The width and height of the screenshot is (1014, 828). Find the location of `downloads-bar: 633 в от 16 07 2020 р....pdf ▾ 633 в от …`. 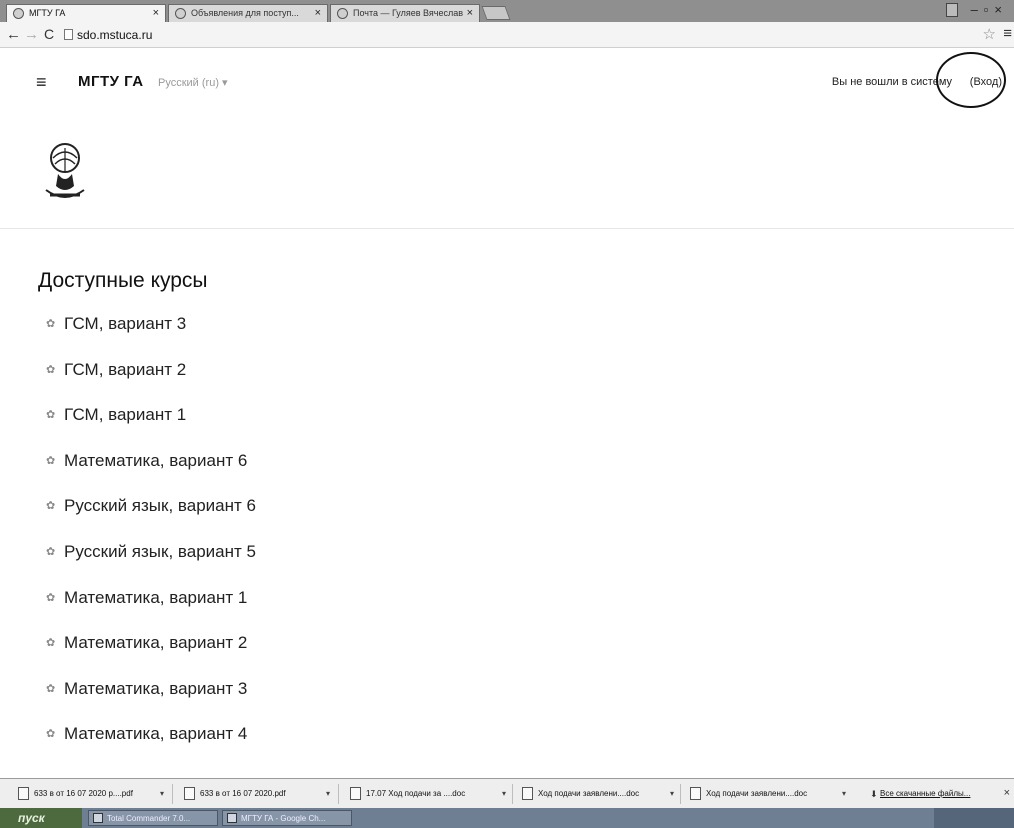

downloads-bar: 633 в от 16 07 2020 р....pdf ▾ 633 в от … is located at coordinates (507, 793).